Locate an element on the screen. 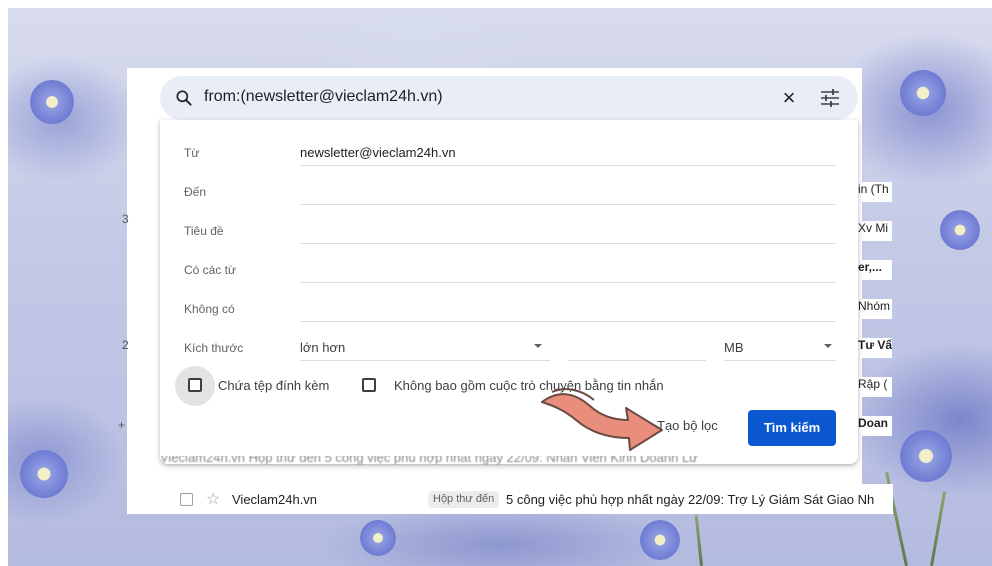 This screenshot has width=992, height=566. subject-row: Tiêu đề is located at coordinates (510, 231).